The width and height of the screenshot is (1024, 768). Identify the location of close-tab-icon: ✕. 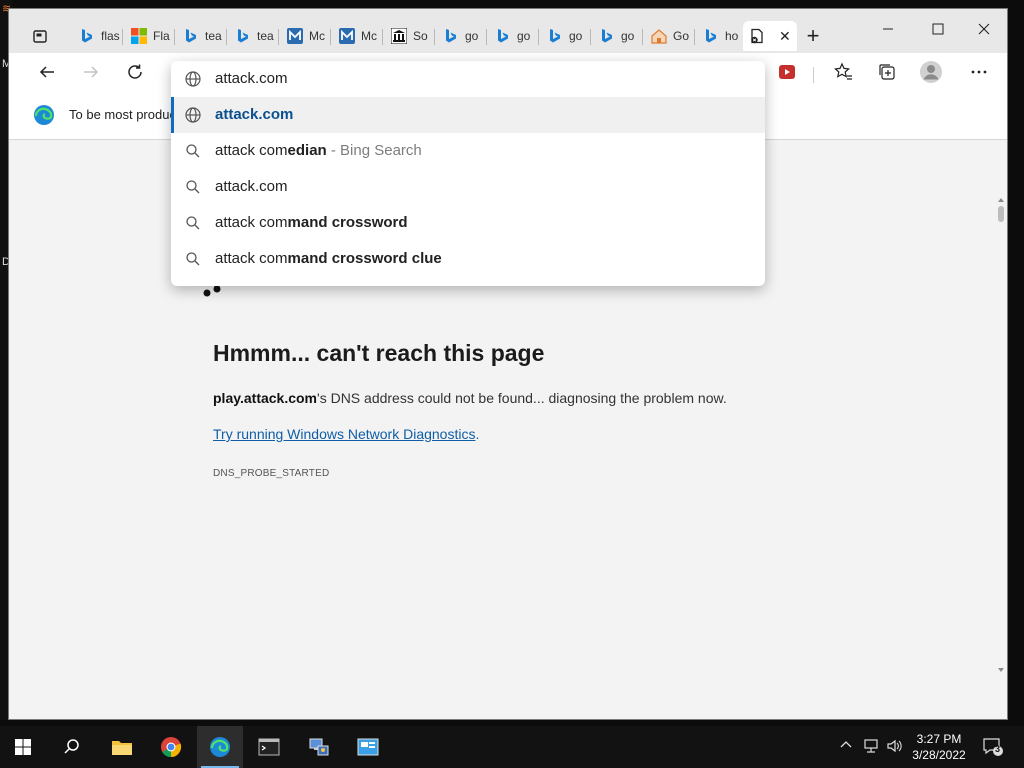
(785, 36).